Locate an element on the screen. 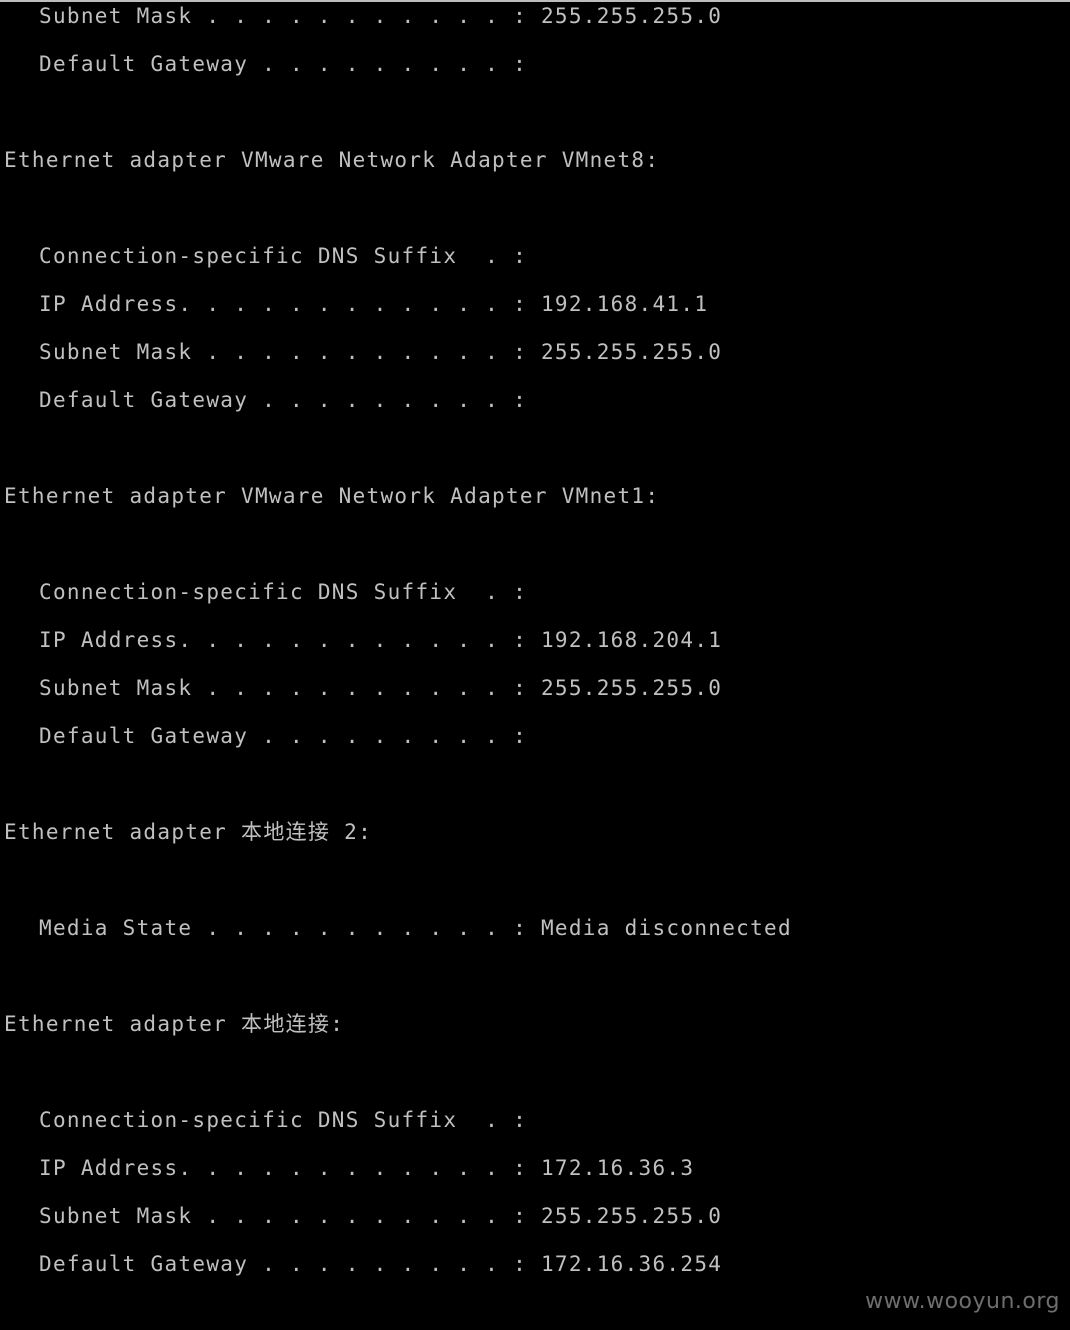  watermark: www.wooyun.org is located at coordinates (962, 1301).